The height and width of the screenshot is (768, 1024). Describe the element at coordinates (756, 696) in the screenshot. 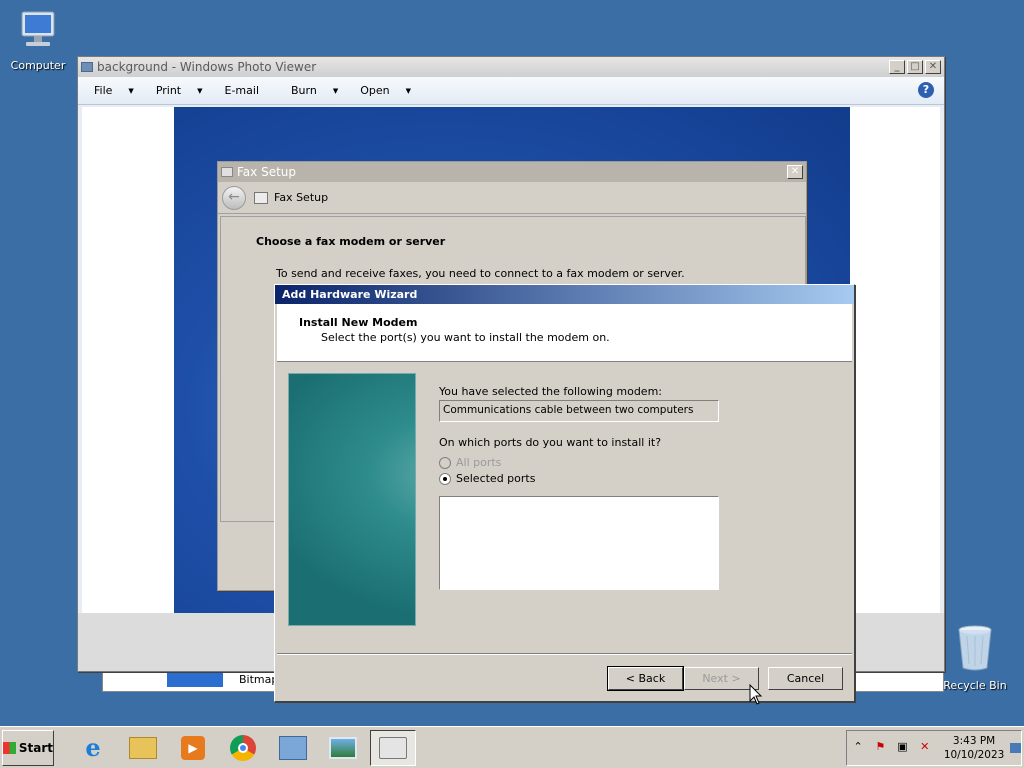

I see `mouse-cursor-icon` at that location.